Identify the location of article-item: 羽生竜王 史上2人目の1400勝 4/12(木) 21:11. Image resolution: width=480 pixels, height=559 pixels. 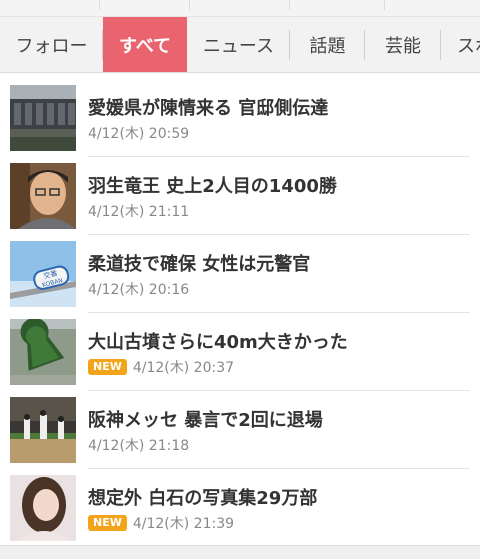
(240, 196).